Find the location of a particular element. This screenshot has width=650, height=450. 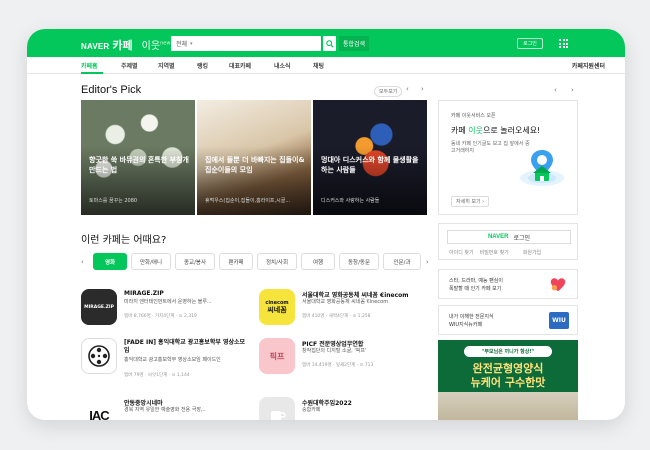

cafe-desc: 홍익대학교 광고홍보학부 영상소모임 페이드인 is located at coordinates (172, 360).